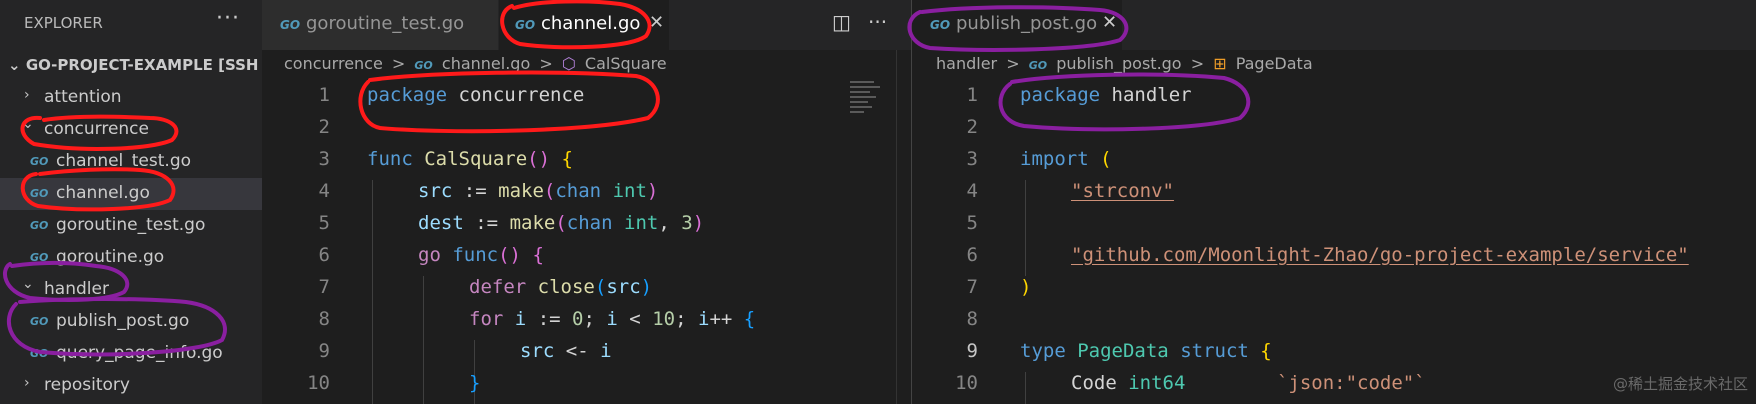 The image size is (1756, 404). I want to click on code-line: }, so click(474, 388).